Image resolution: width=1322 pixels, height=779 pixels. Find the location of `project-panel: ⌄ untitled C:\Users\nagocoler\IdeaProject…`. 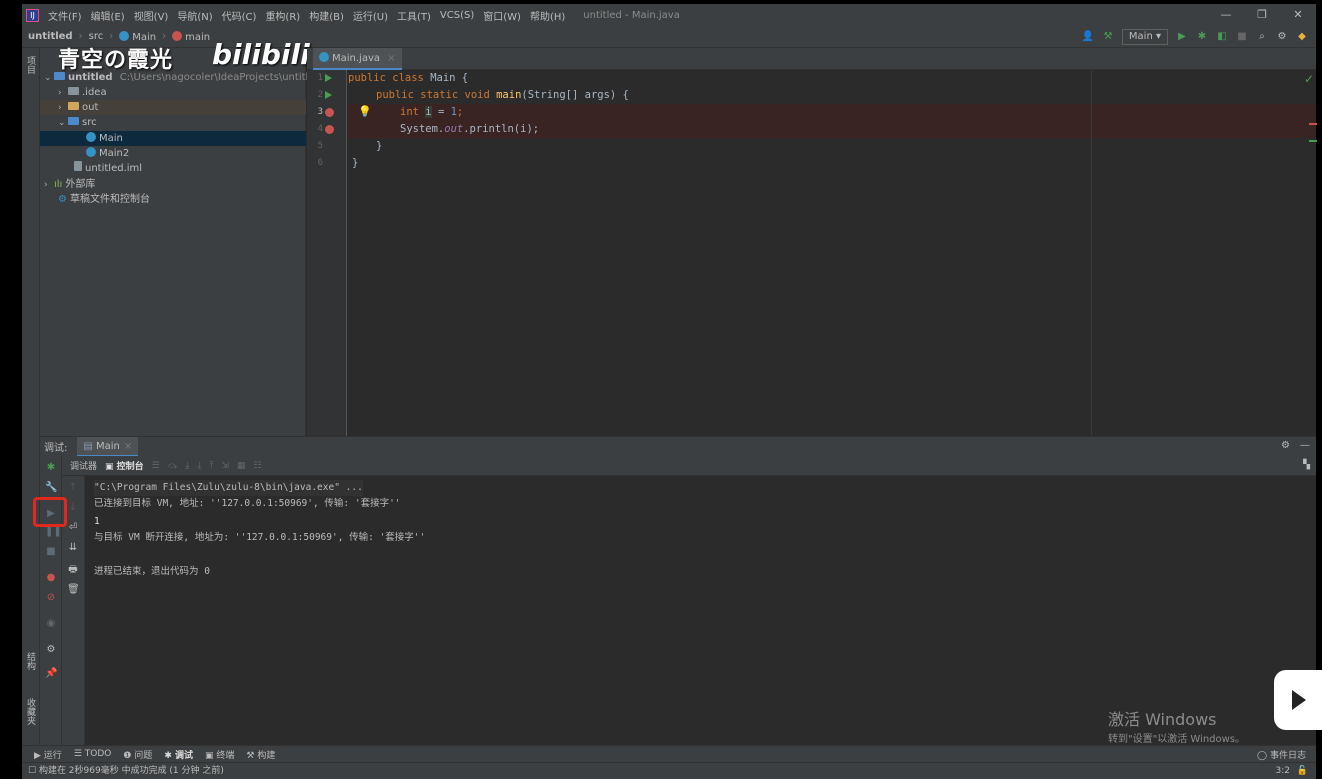

project-panel: ⌄ untitled C:\Users\nagocoler\IdeaProject… is located at coordinates (180, 242).